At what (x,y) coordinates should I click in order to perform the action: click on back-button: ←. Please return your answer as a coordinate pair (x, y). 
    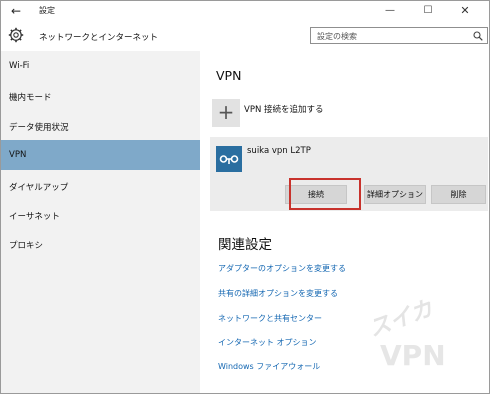
    Looking at the image, I should click on (16, 11).